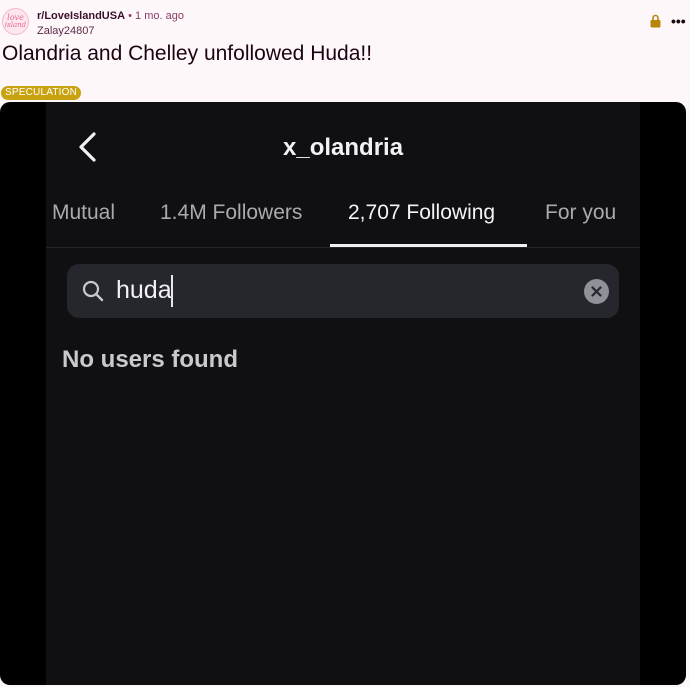 Image resolution: width=690 pixels, height=687 pixels. I want to click on subreddit-avatar: love island, so click(15, 21).